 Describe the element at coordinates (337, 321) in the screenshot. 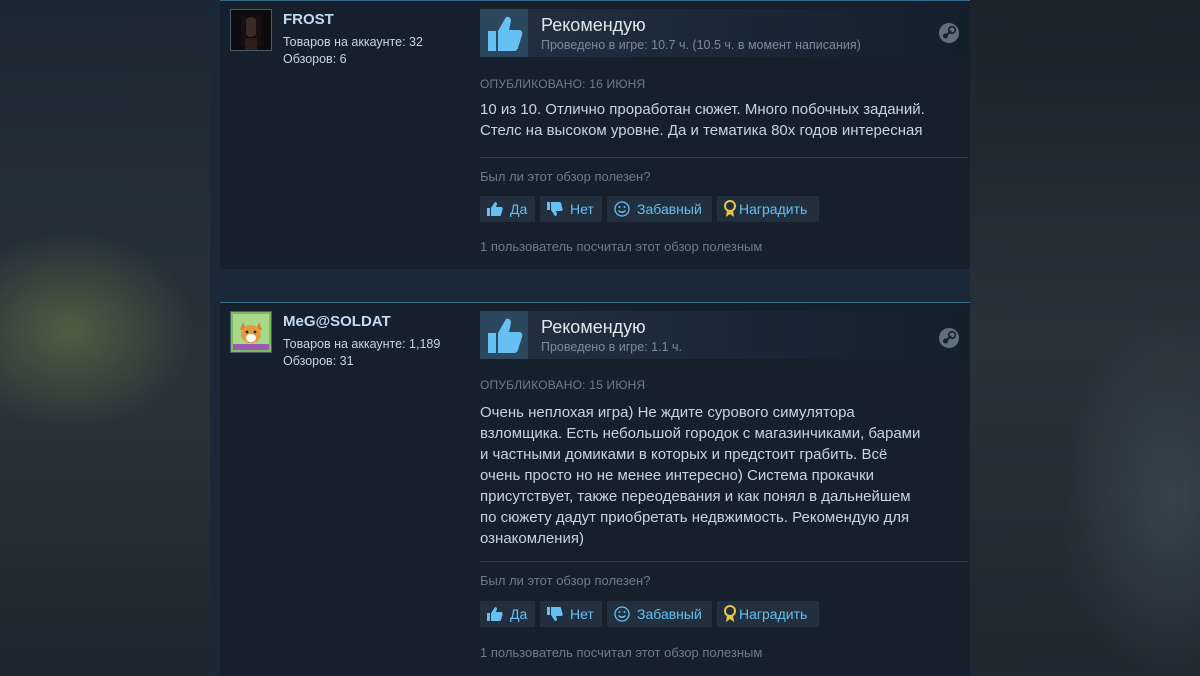

I see `author-name: MeG@SOLDAT` at that location.